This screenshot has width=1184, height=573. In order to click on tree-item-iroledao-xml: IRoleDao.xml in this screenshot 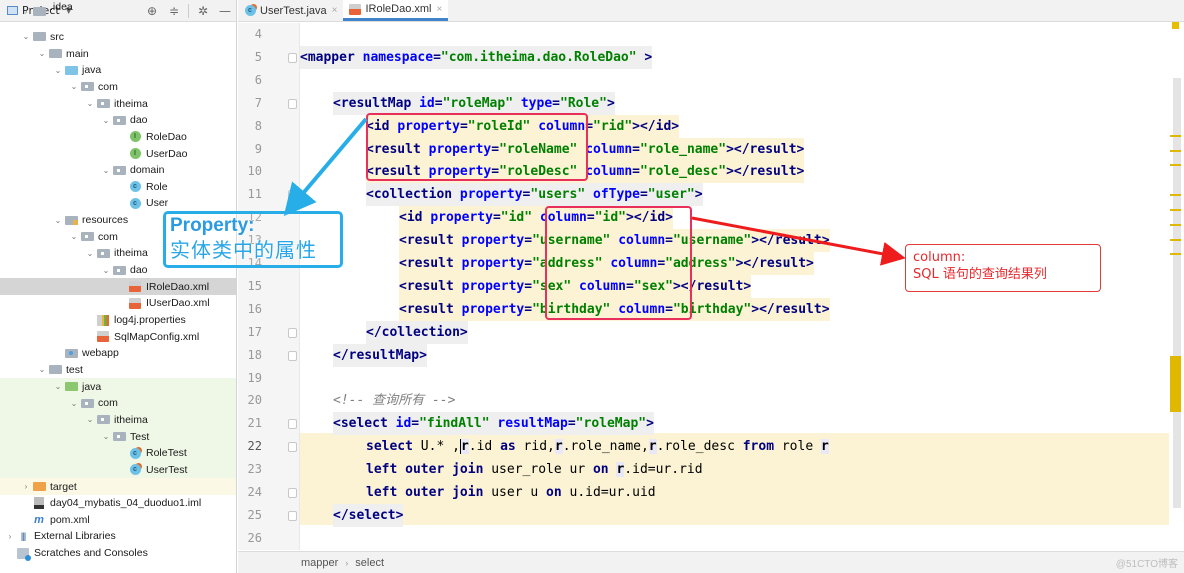, I will do `click(118, 287)`.